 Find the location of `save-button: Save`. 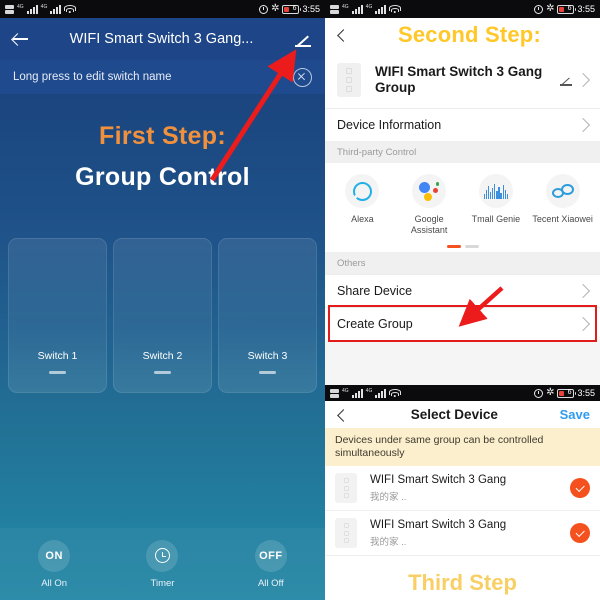

save-button: Save is located at coordinates (575, 414).